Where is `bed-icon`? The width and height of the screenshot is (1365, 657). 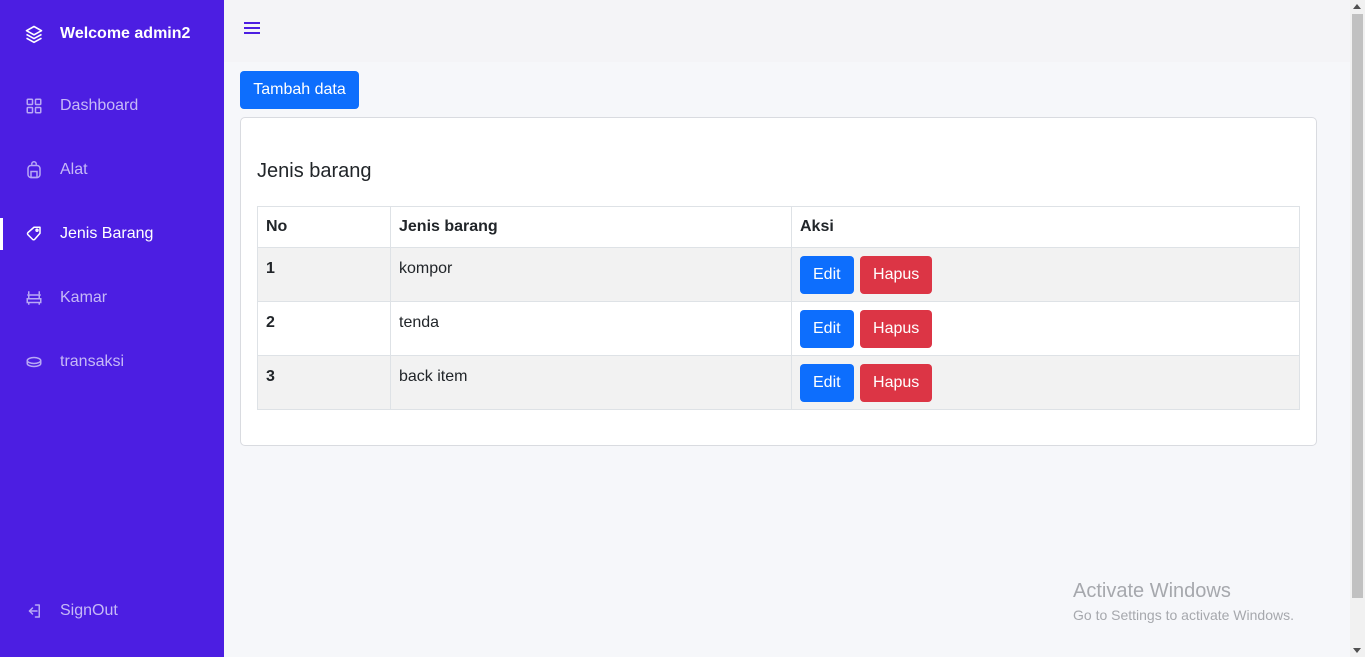 bed-icon is located at coordinates (34, 298).